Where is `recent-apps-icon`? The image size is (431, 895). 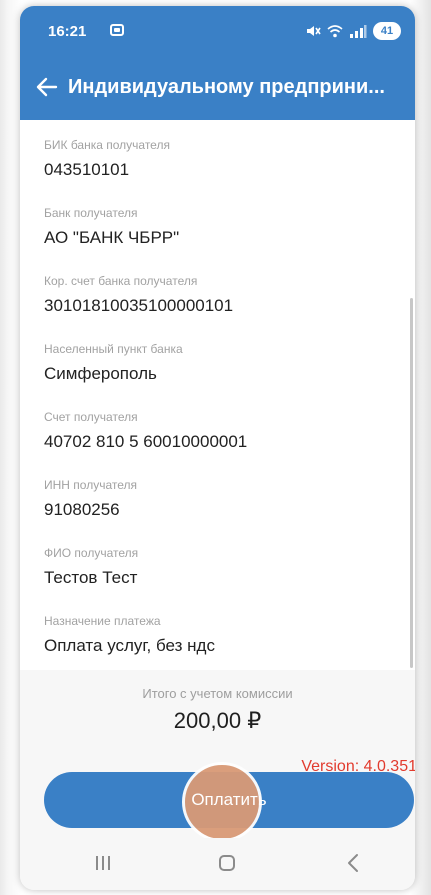 recent-apps-icon is located at coordinates (103, 863).